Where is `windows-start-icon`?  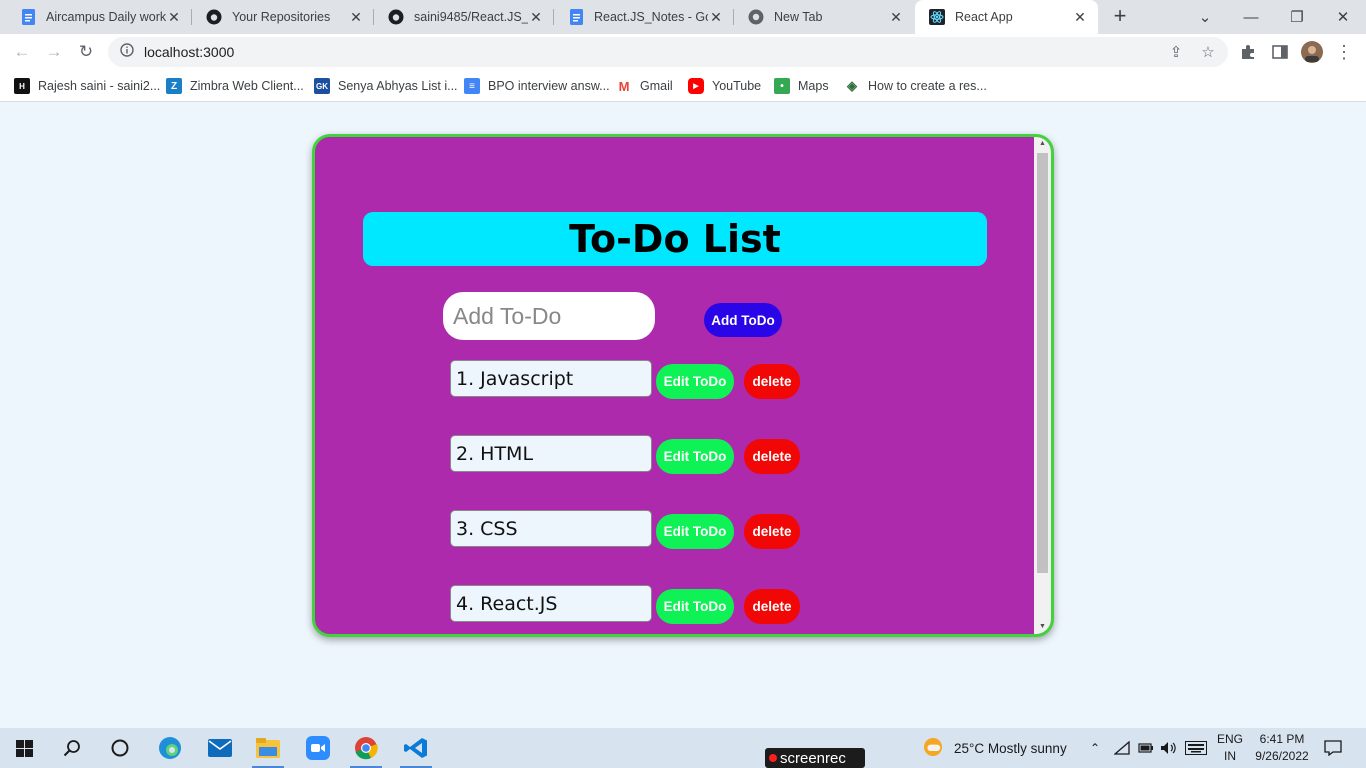 windows-start-icon is located at coordinates (24, 748).